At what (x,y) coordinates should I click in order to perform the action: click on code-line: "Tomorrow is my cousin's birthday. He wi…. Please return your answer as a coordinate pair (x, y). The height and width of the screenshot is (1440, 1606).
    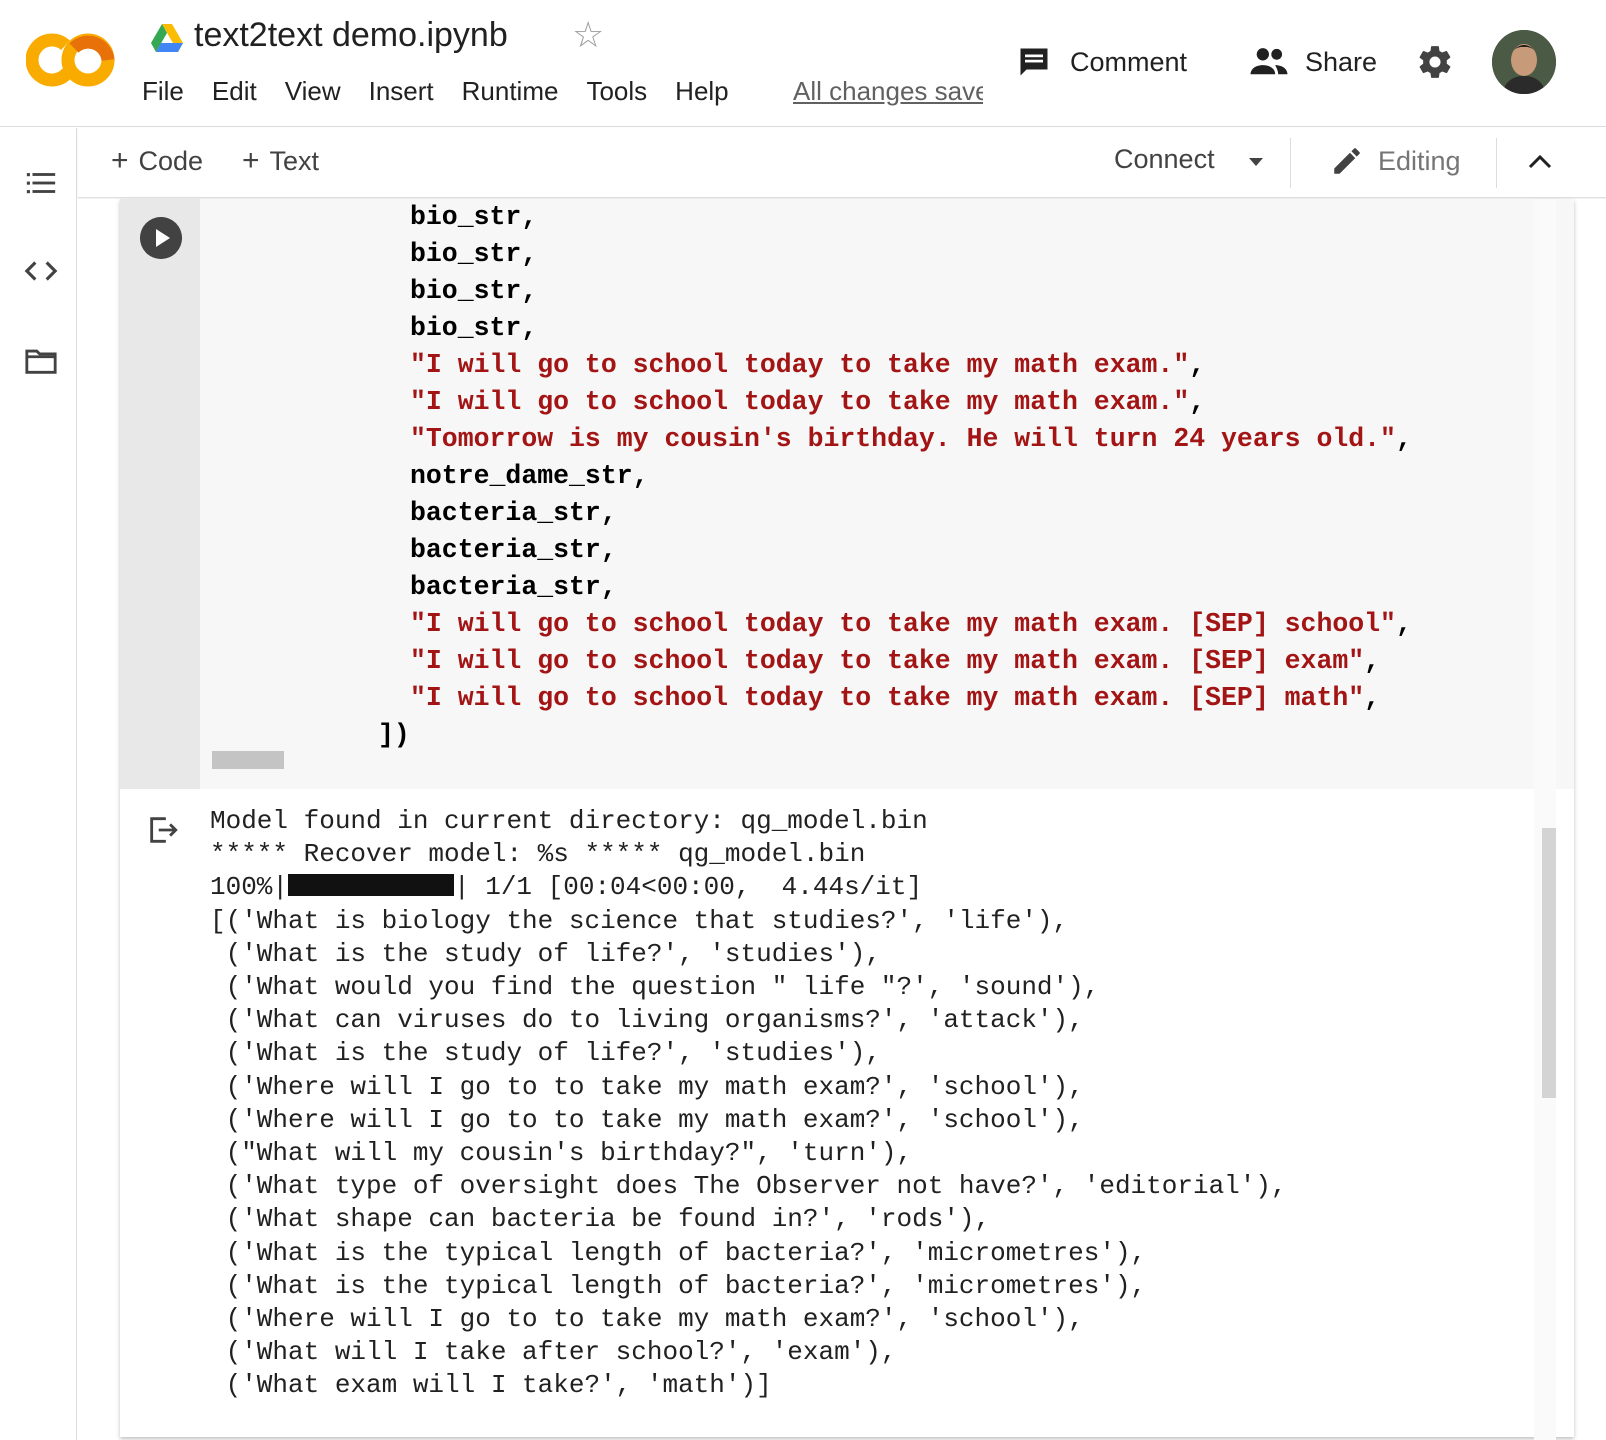
    Looking at the image, I should click on (911, 439).